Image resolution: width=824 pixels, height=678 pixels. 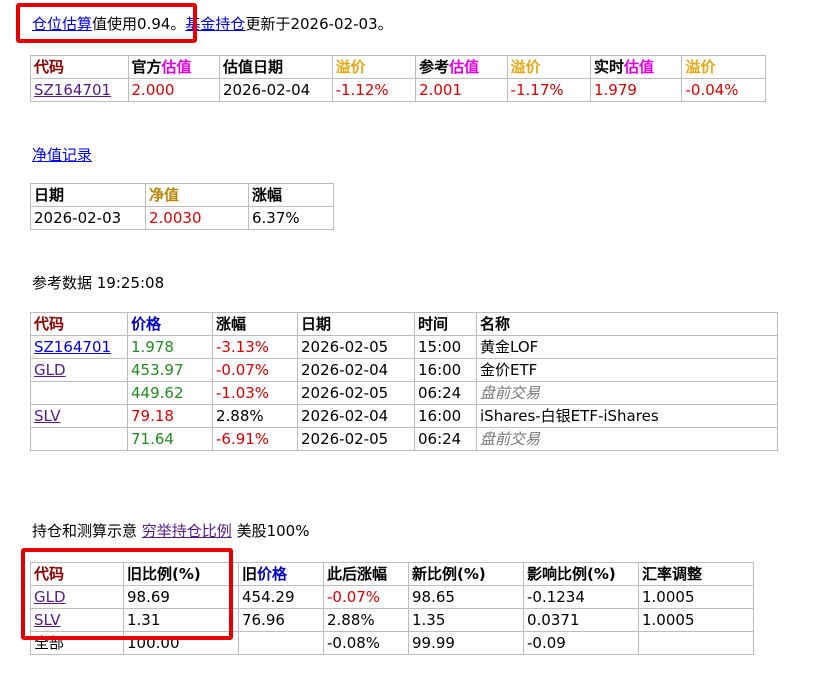 I want to click on col-old-price-suffix: 价格, so click(x=272, y=574).